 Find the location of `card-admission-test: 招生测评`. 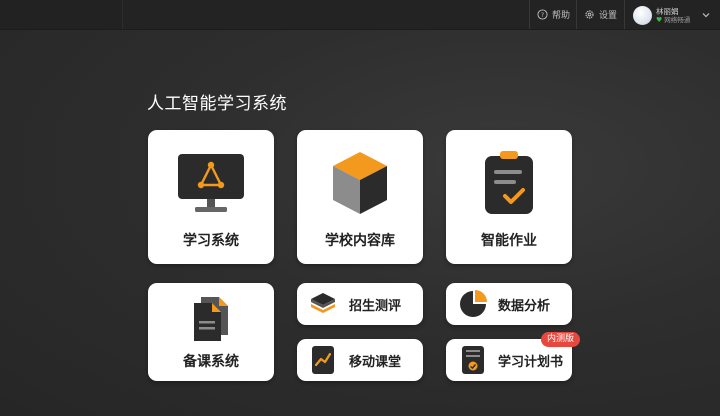

card-admission-test: 招生测评 is located at coordinates (360, 304).